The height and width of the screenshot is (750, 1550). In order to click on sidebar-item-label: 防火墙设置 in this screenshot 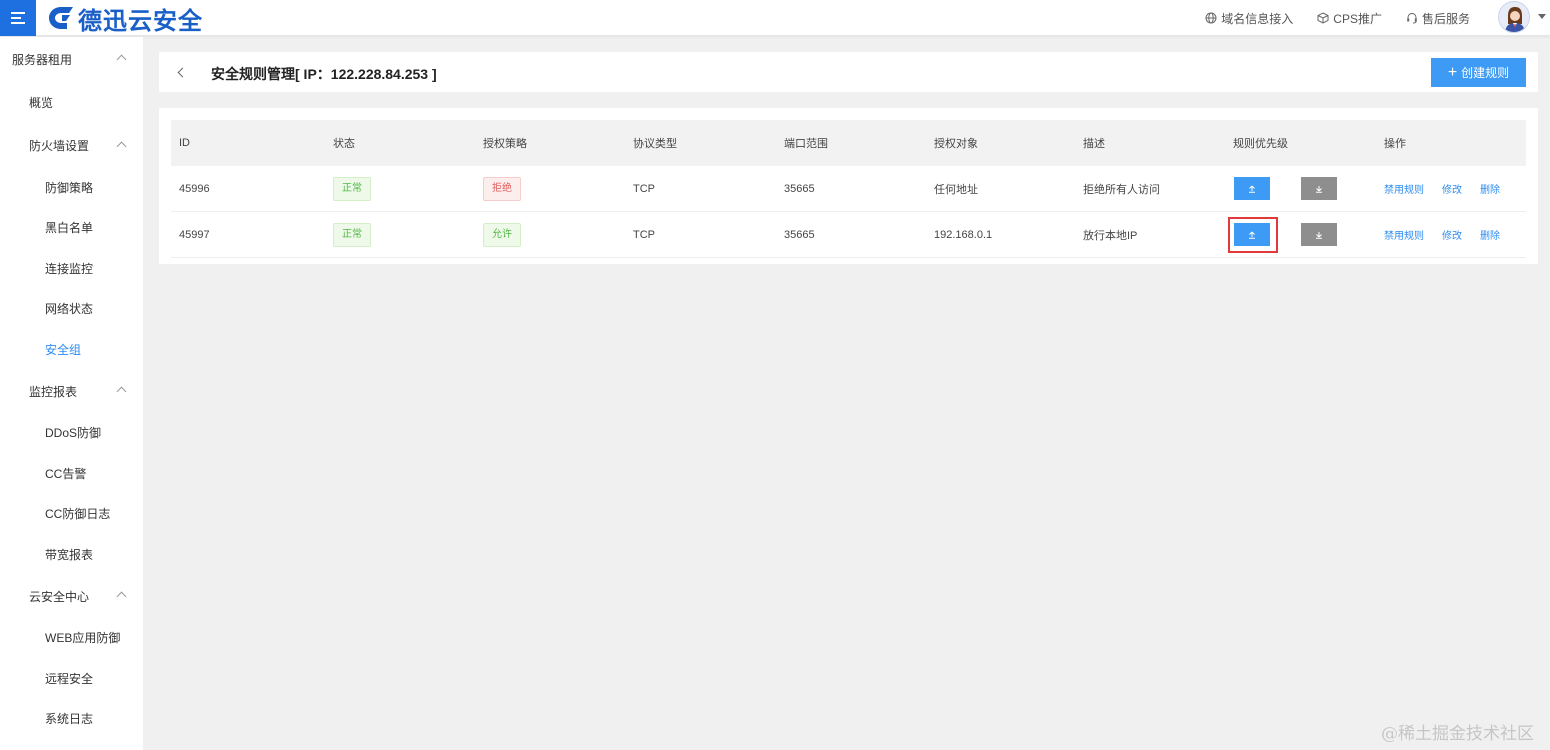, I will do `click(59, 146)`.